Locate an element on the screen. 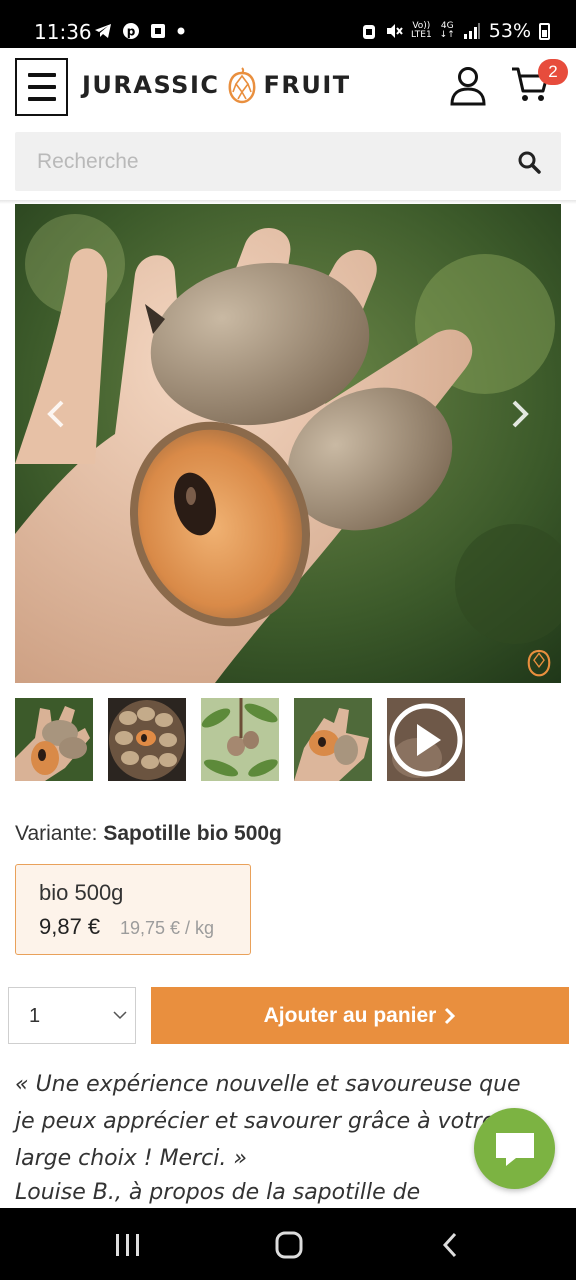 The width and height of the screenshot is (576, 1280). quantity-value: 1 is located at coordinates (35, 1016).